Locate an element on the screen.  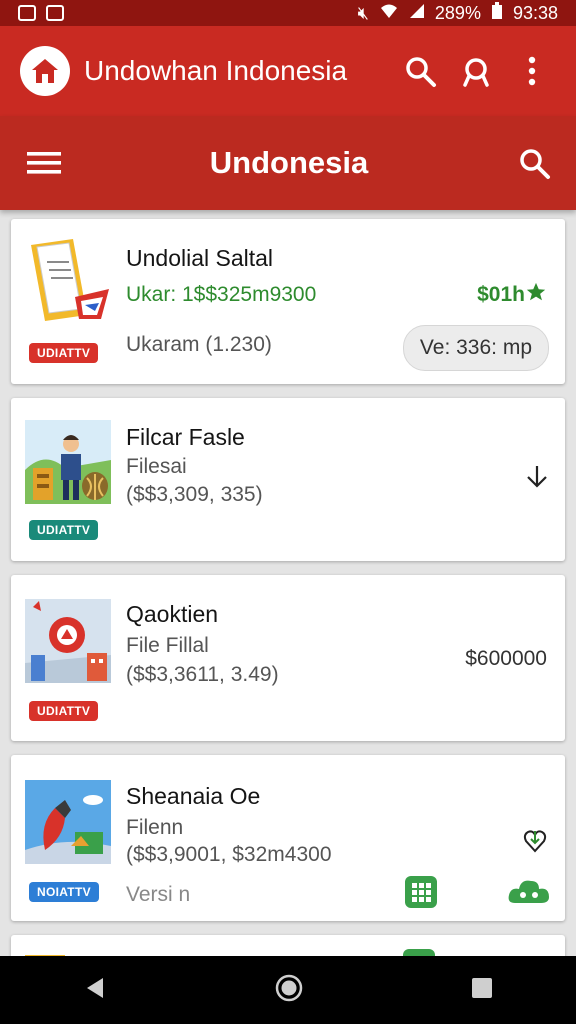
hamburger-icon is located at coordinates (44, 163).